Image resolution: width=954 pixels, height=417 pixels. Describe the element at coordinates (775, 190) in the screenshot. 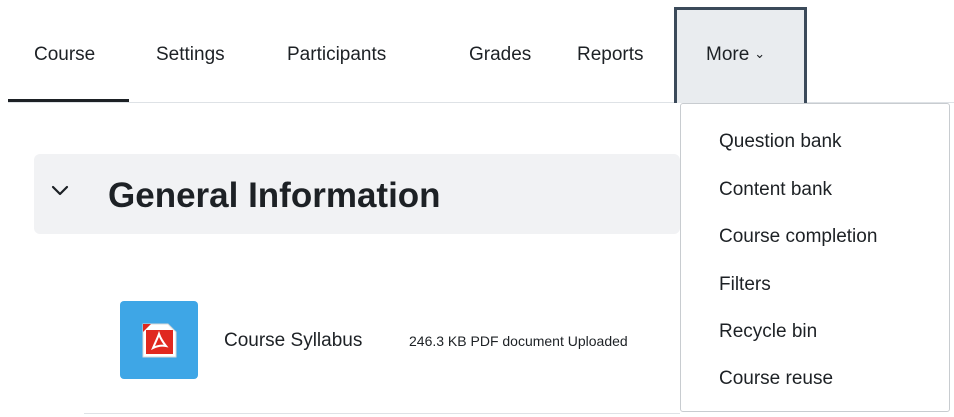

I see `menu-item-content-bank: Content bank` at that location.